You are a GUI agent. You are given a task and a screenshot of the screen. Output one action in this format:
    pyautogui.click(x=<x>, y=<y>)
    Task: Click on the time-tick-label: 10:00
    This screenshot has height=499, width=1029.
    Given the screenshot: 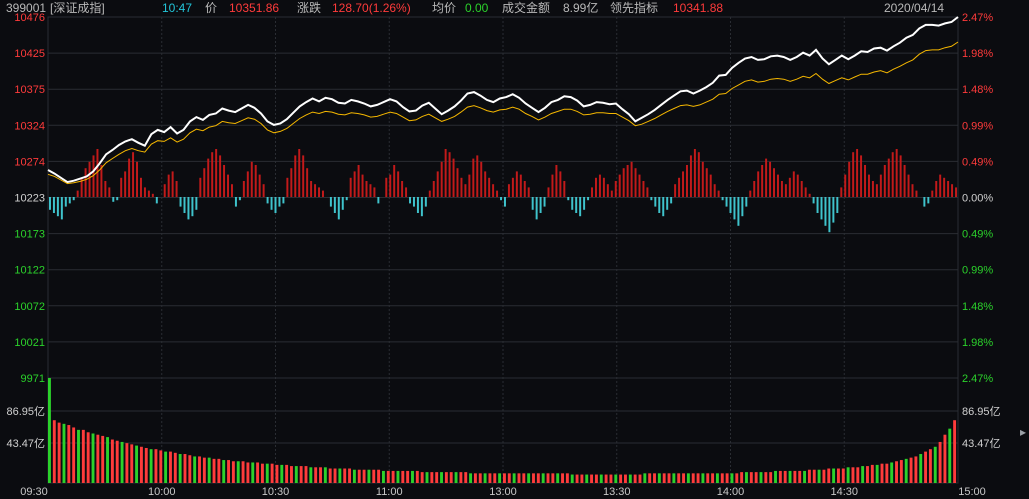 What is the action you would take?
    pyautogui.click(x=162, y=492)
    